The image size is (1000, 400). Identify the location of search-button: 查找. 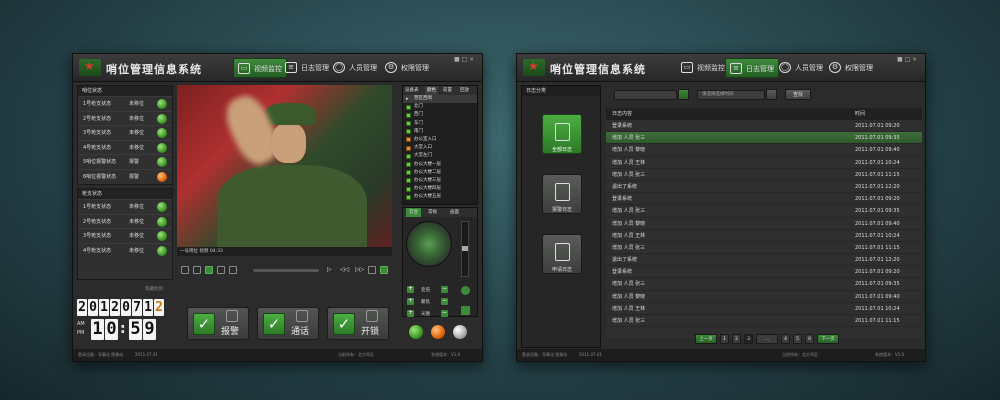
(798, 94).